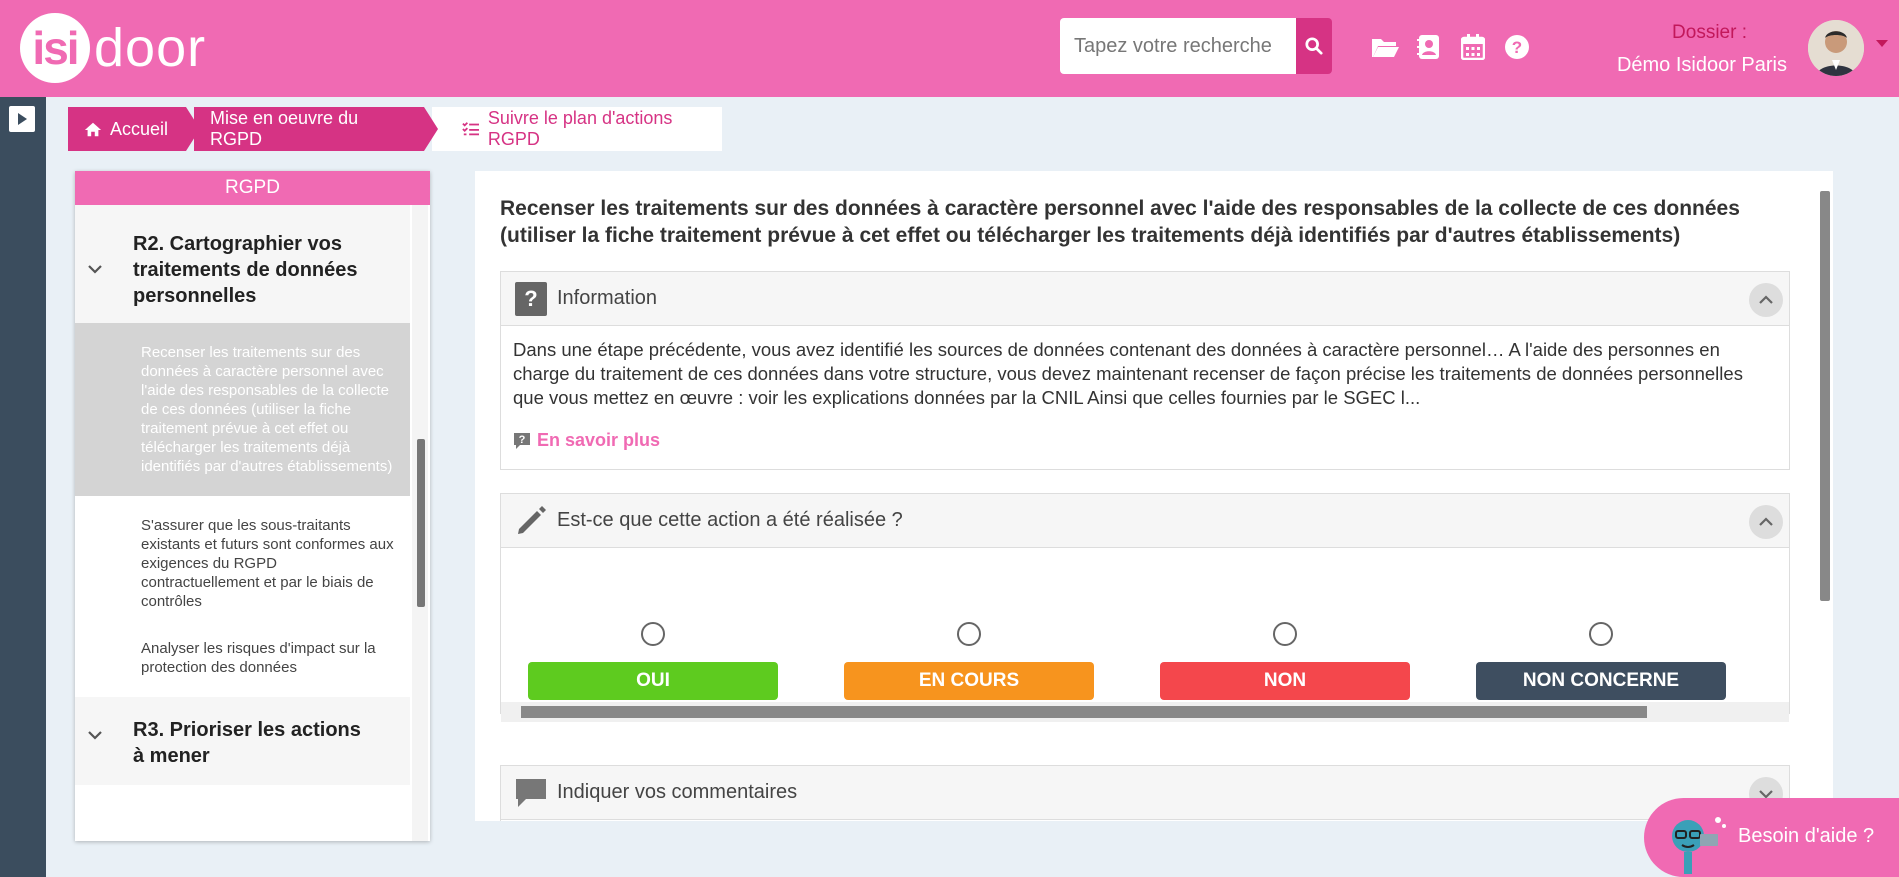 Image resolution: width=1899 pixels, height=877 pixels. I want to click on action-status-collapse-button, so click(1766, 522).